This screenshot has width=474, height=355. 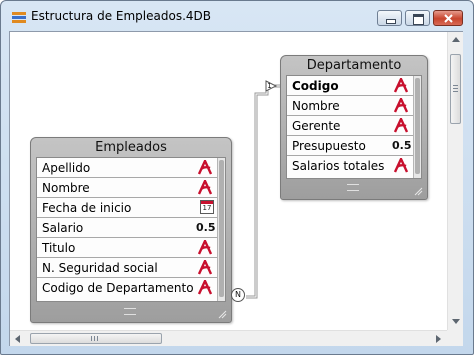 What do you see at coordinates (87, 208) in the screenshot?
I see `field-name: Fecha de inicio` at bounding box center [87, 208].